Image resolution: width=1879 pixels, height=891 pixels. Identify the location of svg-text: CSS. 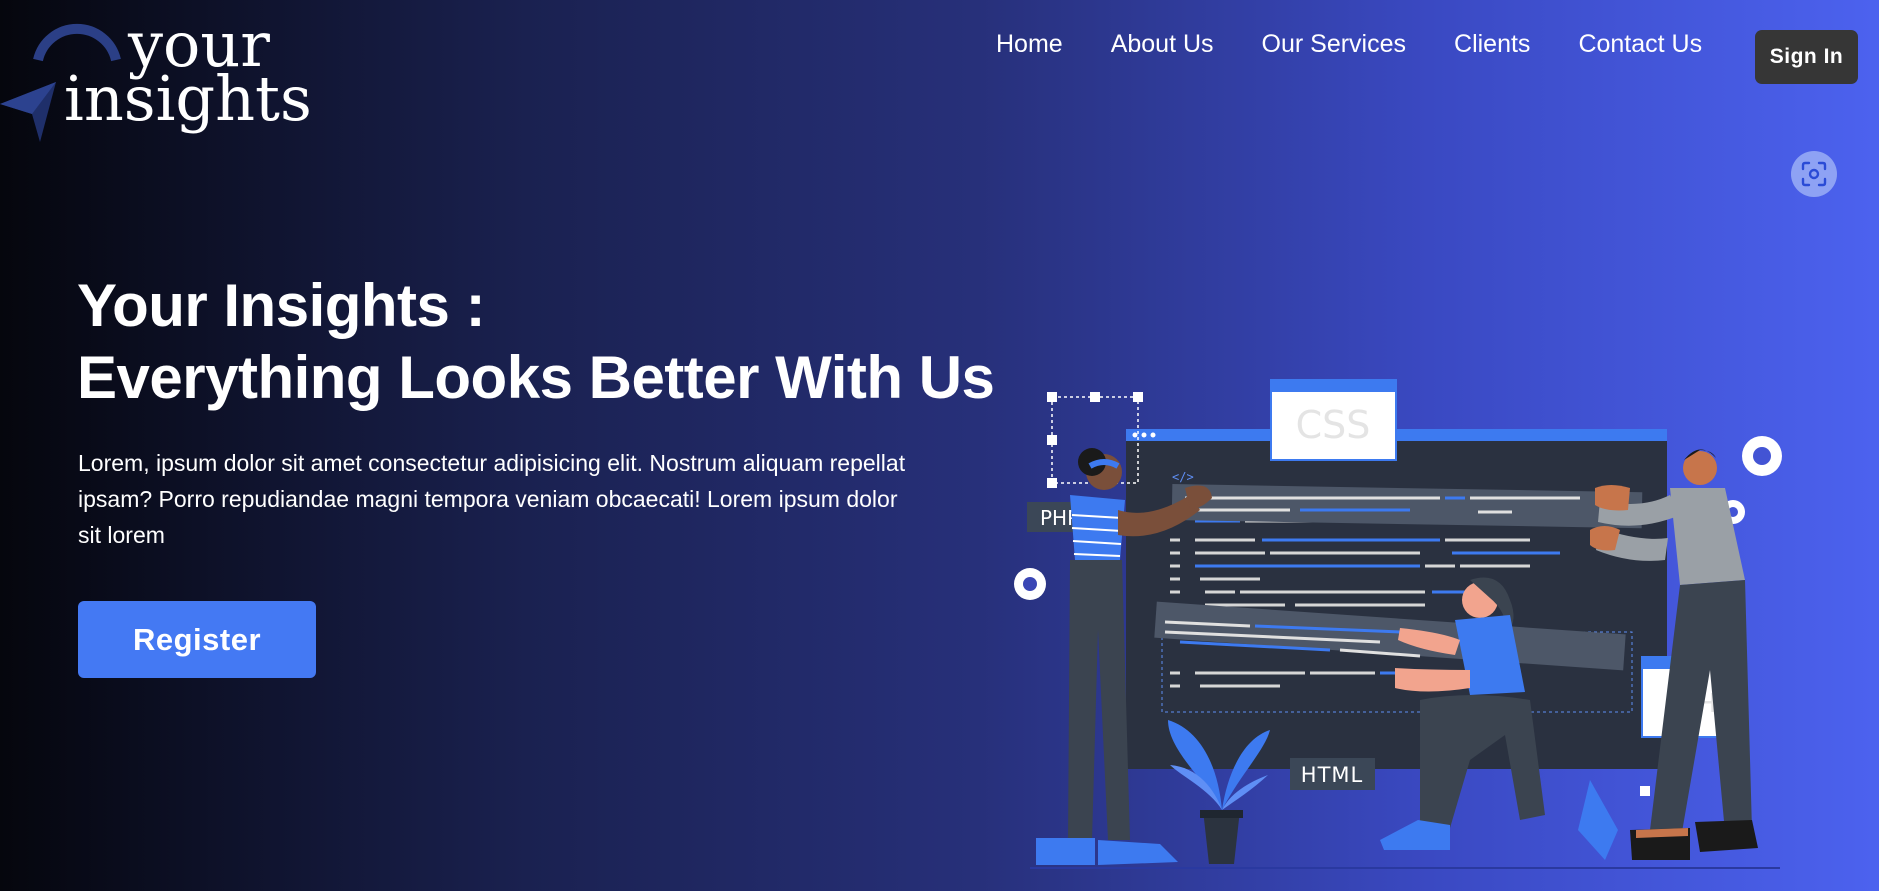
(1333, 425).